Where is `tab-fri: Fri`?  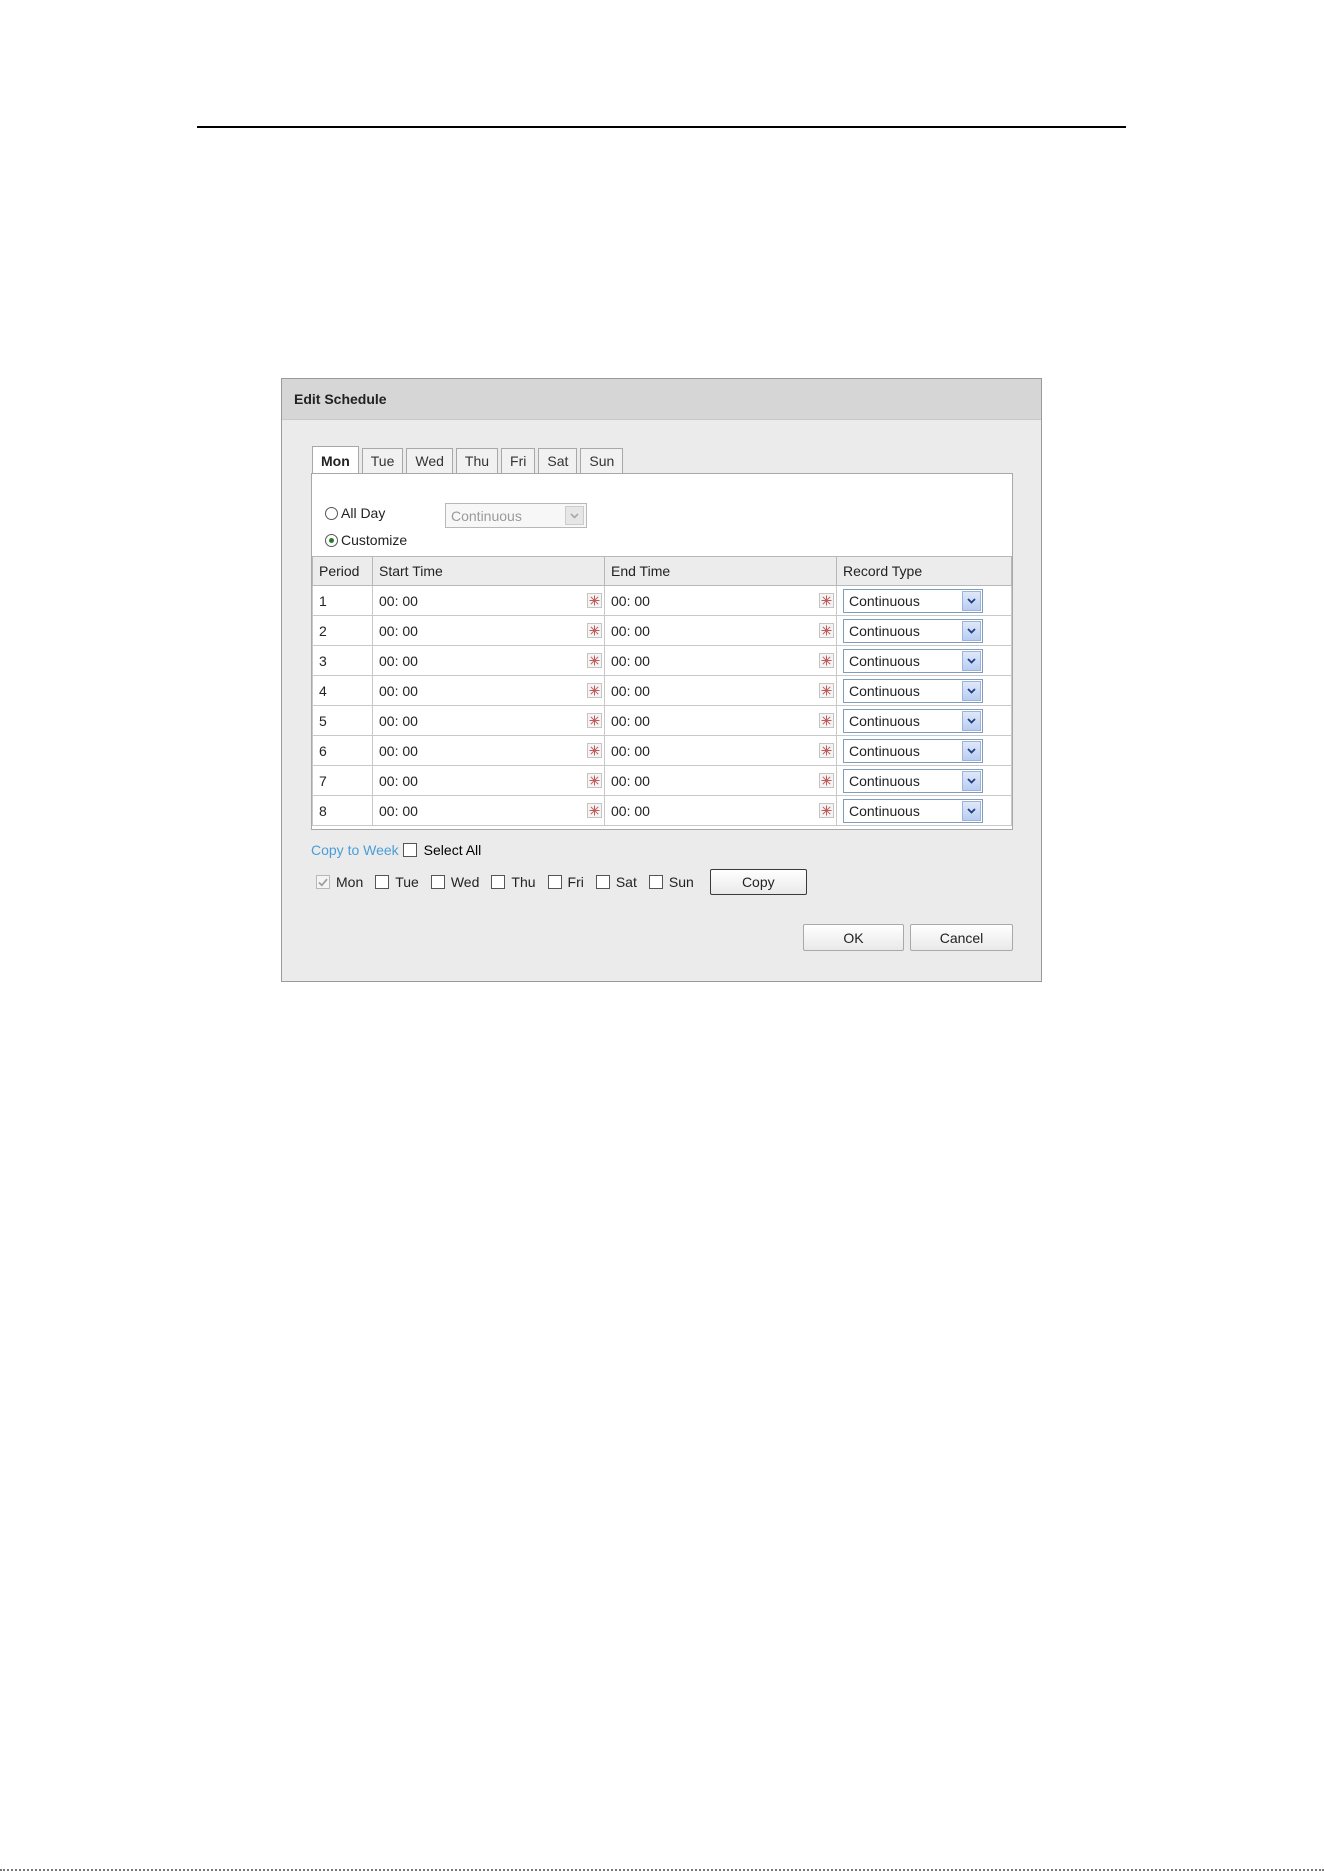 tab-fri: Fri is located at coordinates (518, 460).